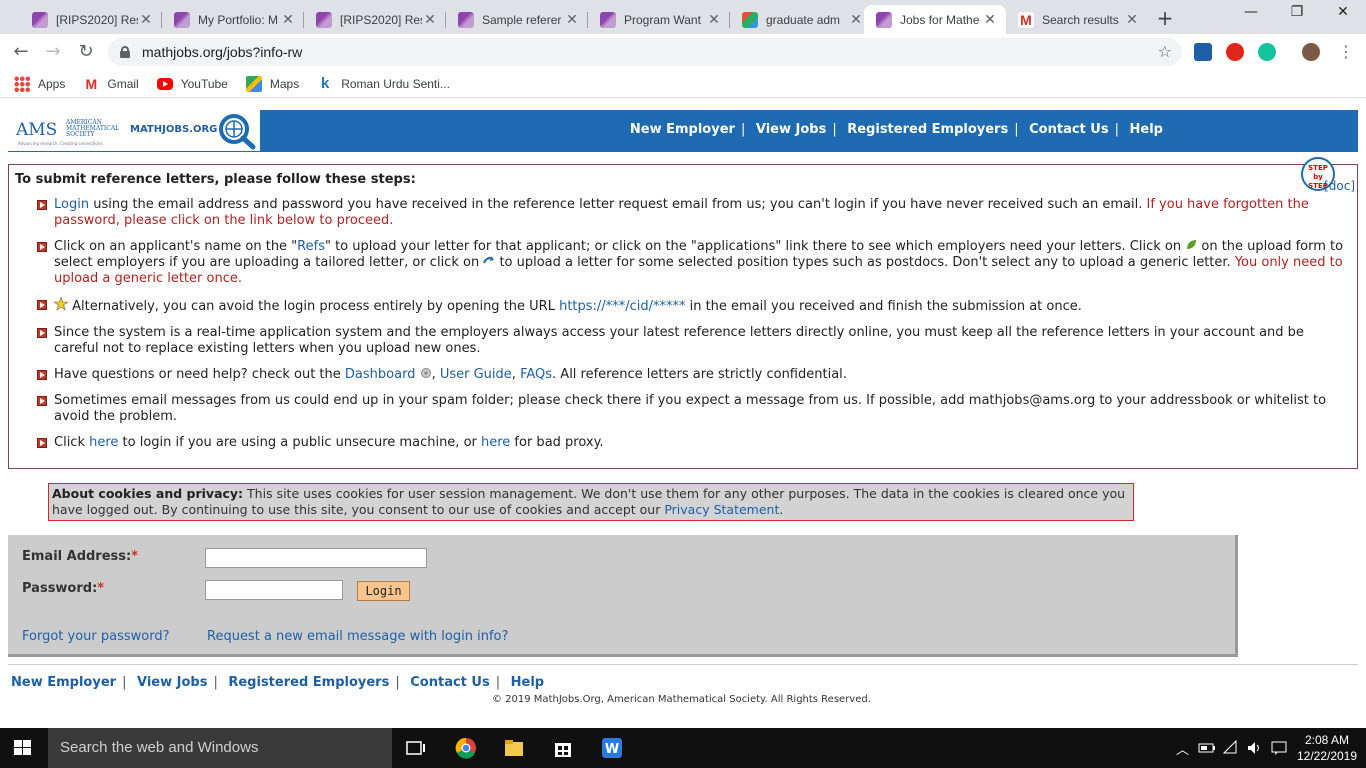 This screenshot has width=1366, height=768. I want to click on proxy-login-link: here, so click(495, 442).